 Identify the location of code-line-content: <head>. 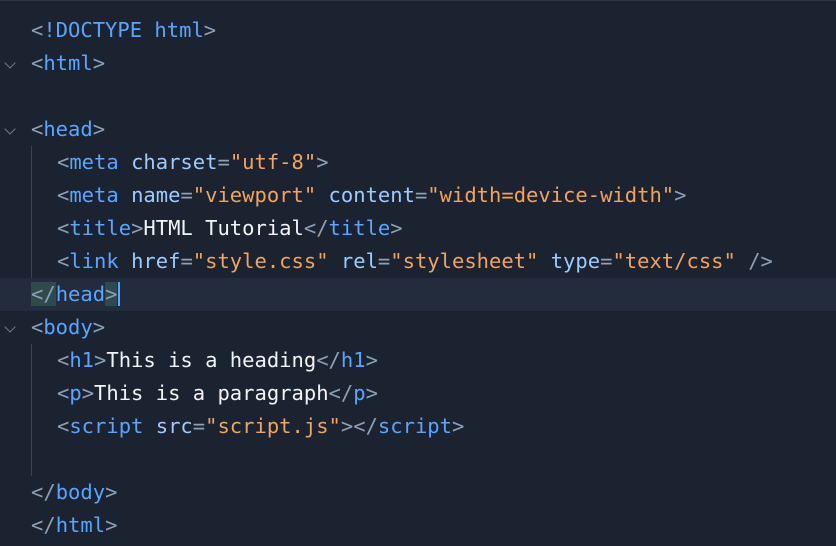
(68, 129).